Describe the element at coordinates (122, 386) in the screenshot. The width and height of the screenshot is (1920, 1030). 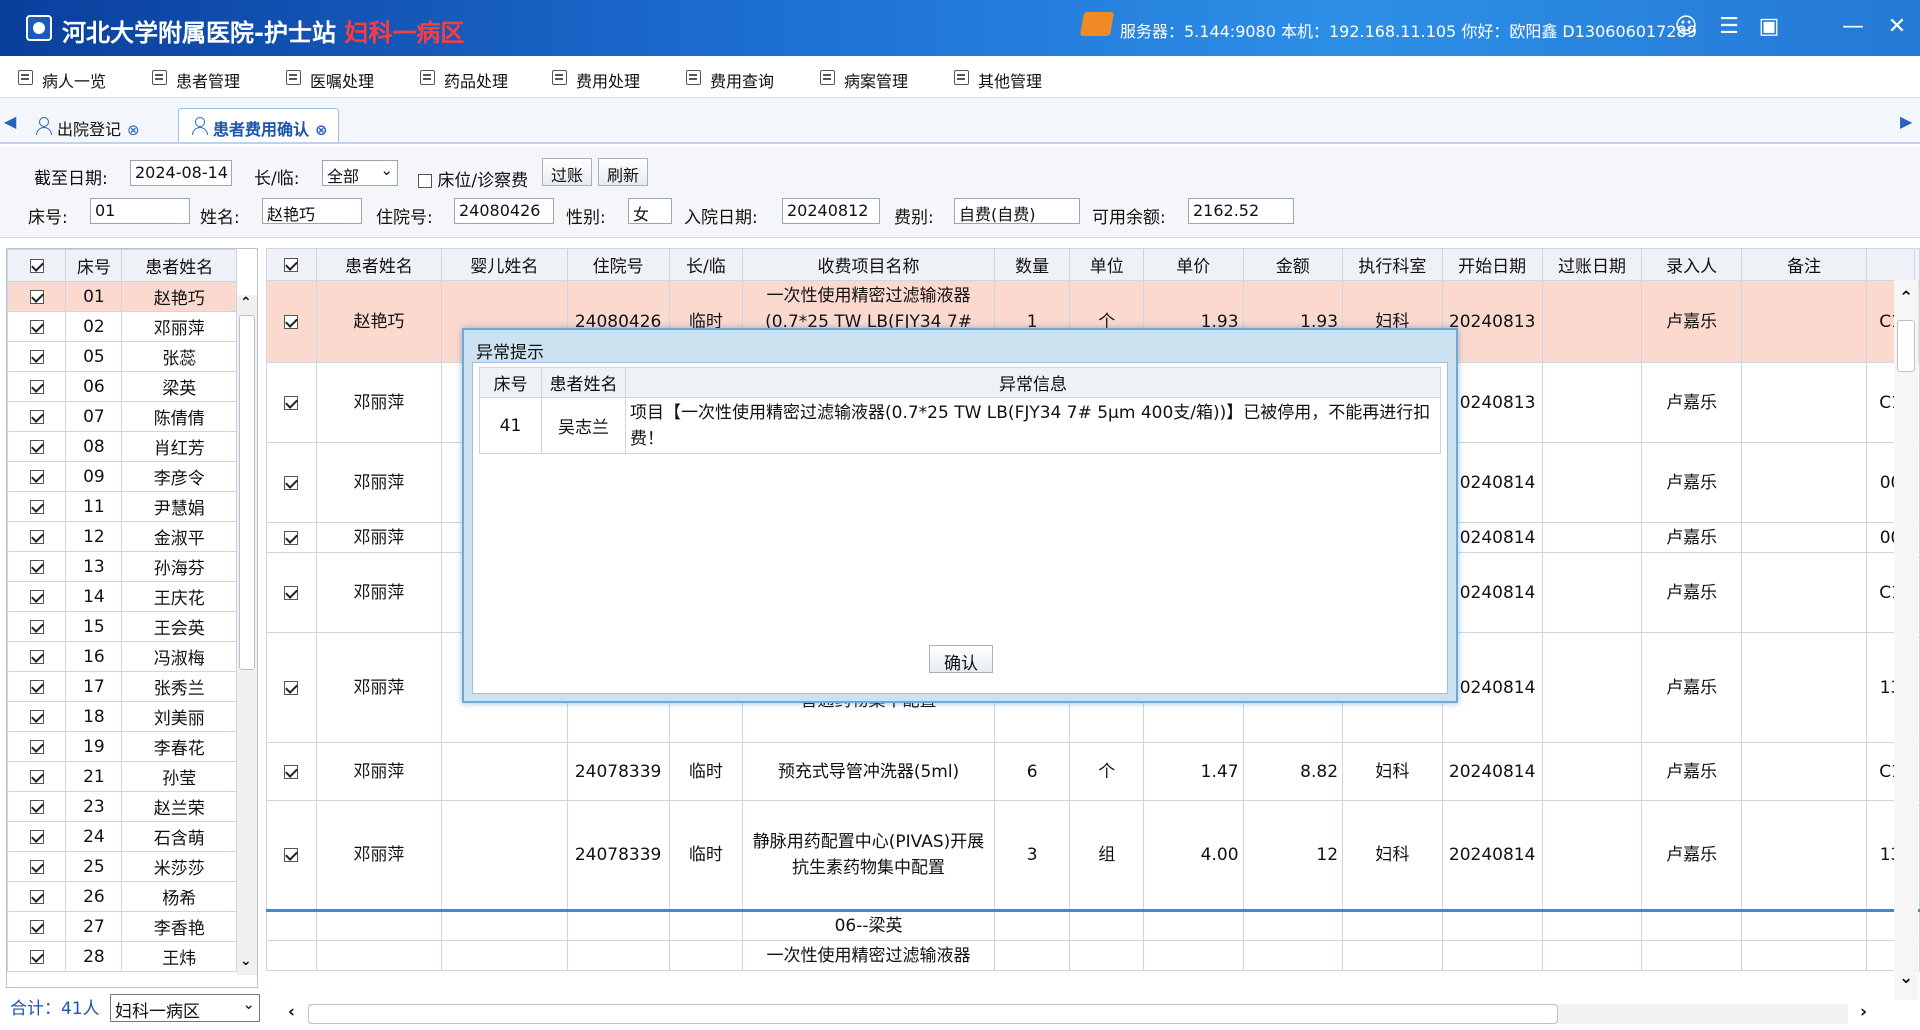
I see `patient-row: 06 梁英` at that location.